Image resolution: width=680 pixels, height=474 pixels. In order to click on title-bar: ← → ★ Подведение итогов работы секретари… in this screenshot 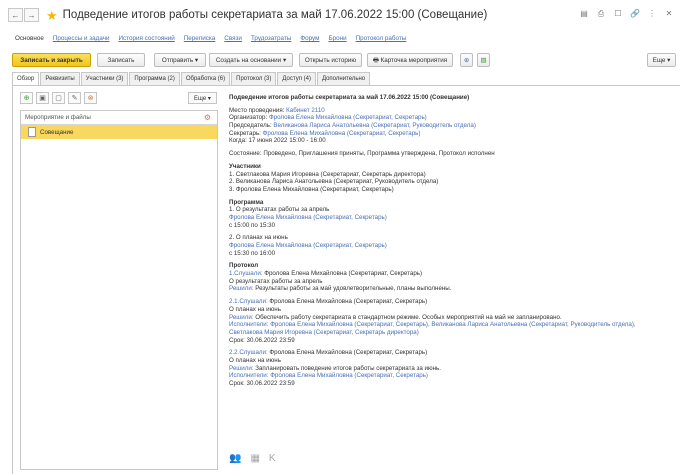, I will do `click(340, 15)`.